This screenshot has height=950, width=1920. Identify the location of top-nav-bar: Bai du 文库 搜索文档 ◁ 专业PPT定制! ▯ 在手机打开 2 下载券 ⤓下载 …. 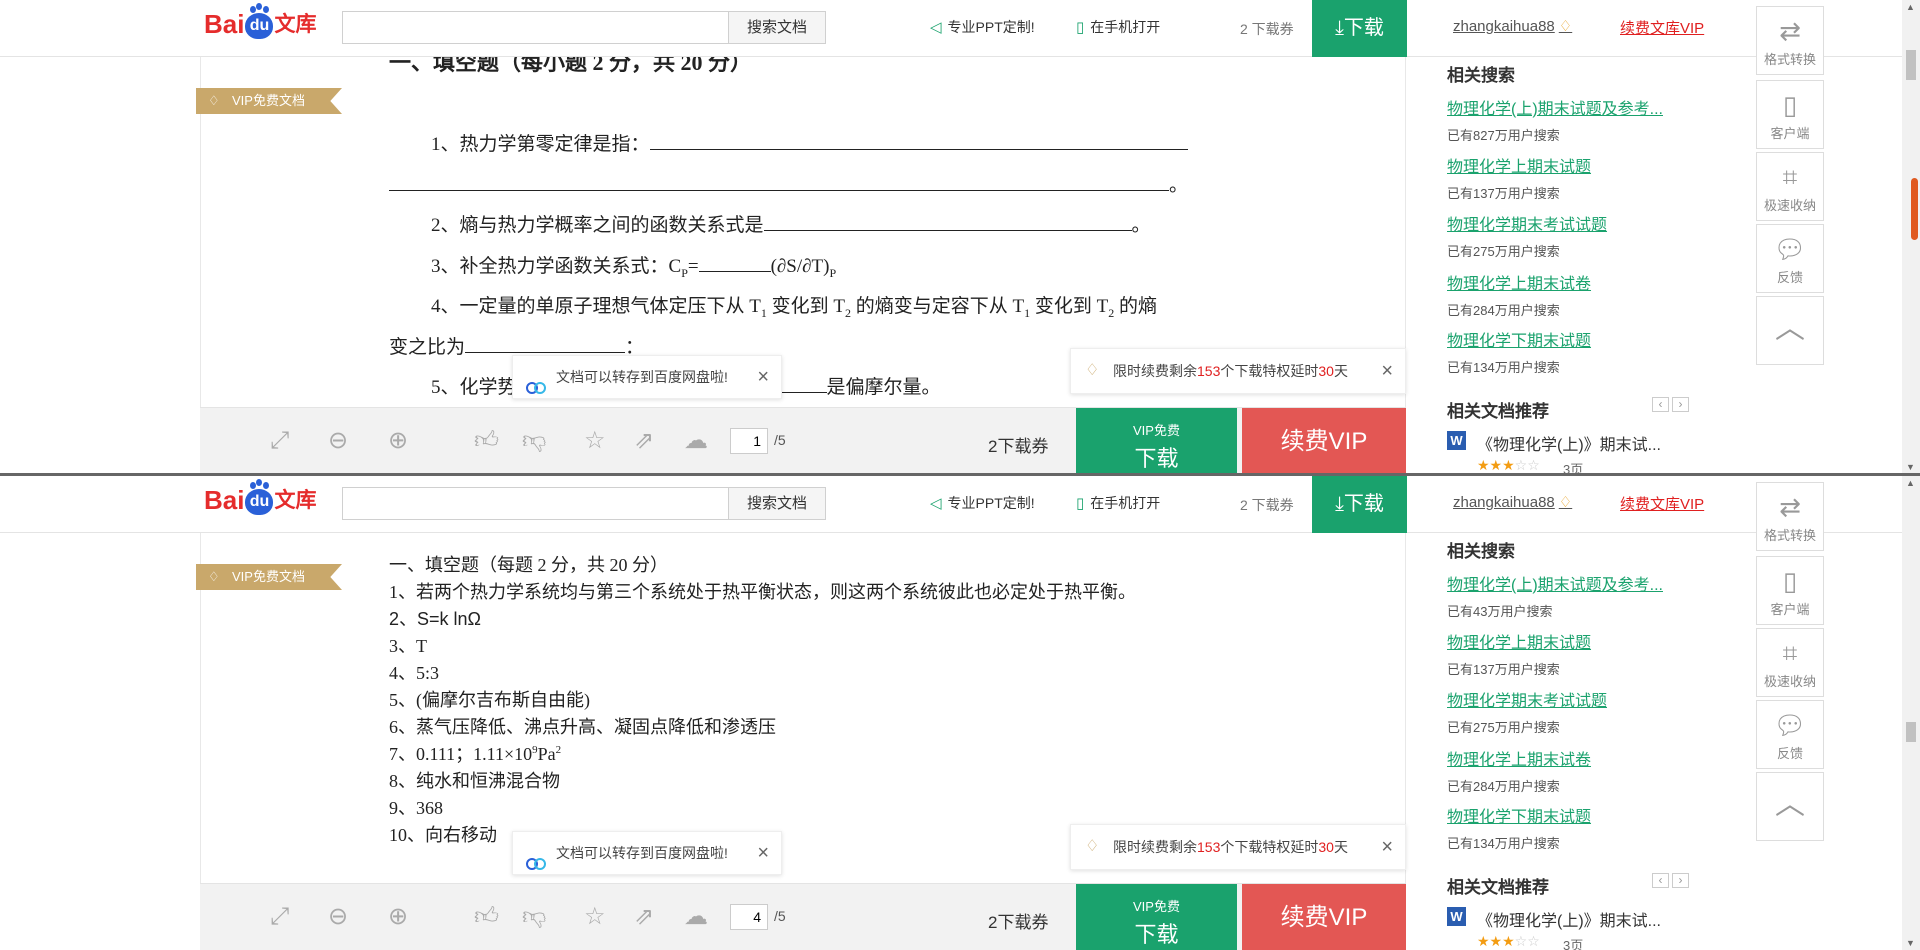
(960, 504).